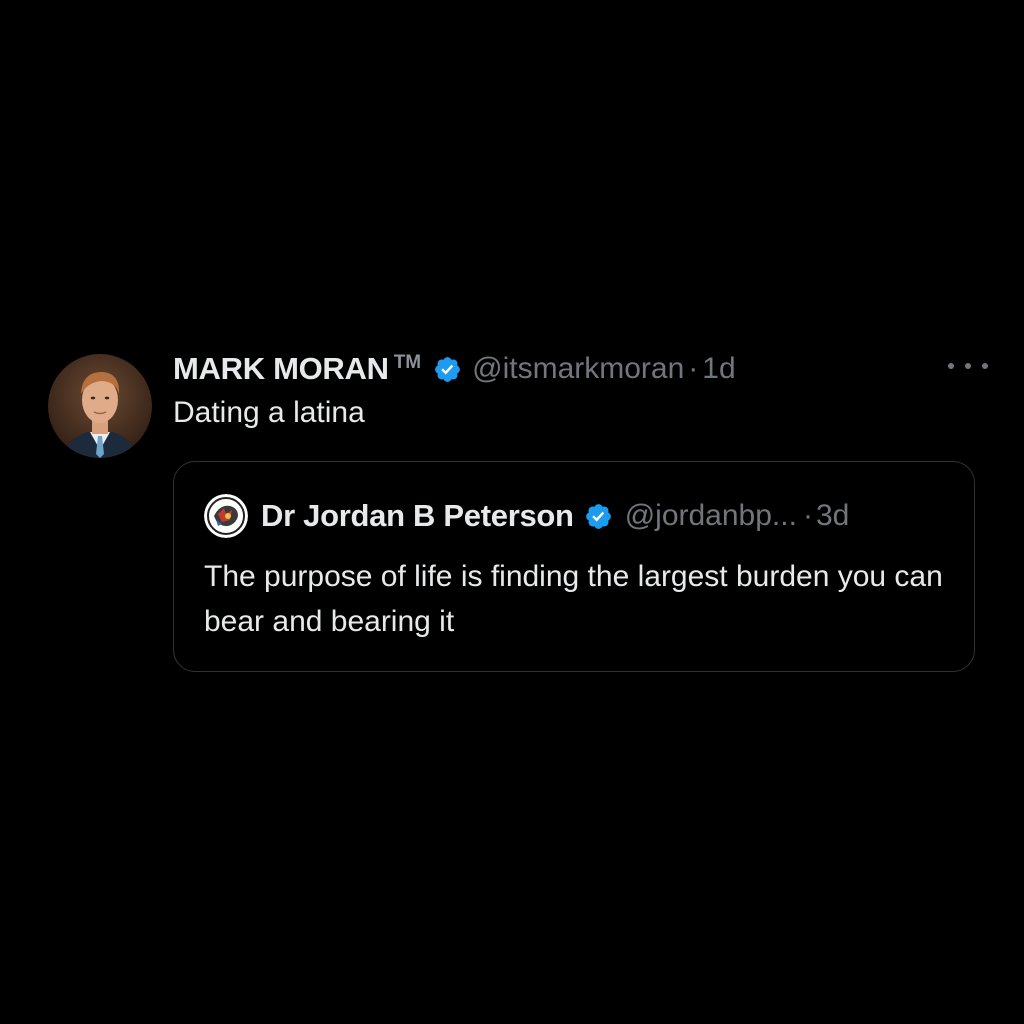 The height and width of the screenshot is (1024, 1024). I want to click on quoted-author-avatar, so click(226, 516).